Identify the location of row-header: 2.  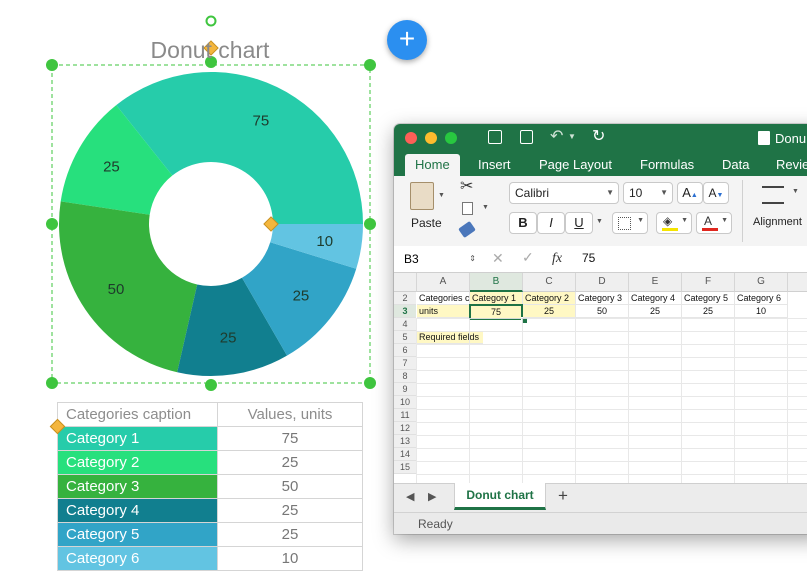
(405, 298).